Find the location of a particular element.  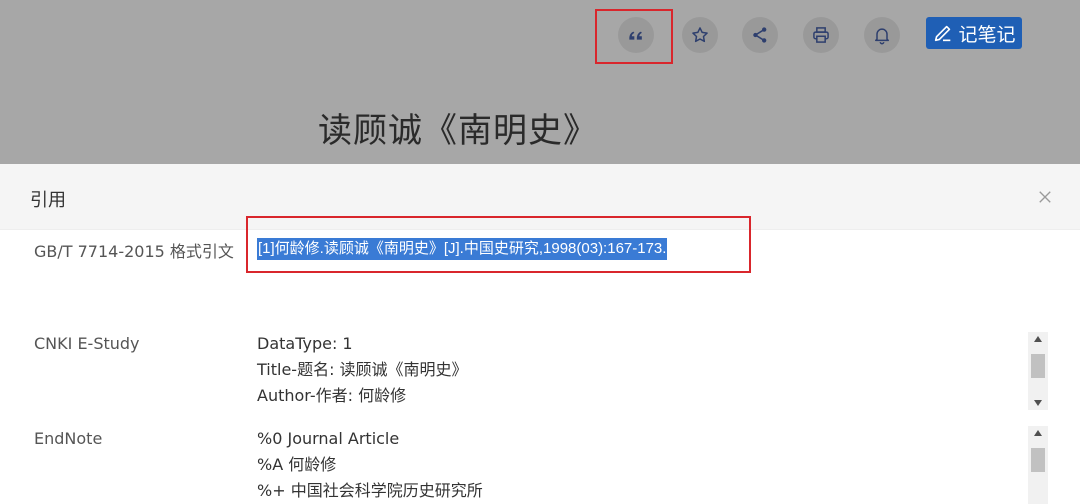

share-button is located at coordinates (760, 35).